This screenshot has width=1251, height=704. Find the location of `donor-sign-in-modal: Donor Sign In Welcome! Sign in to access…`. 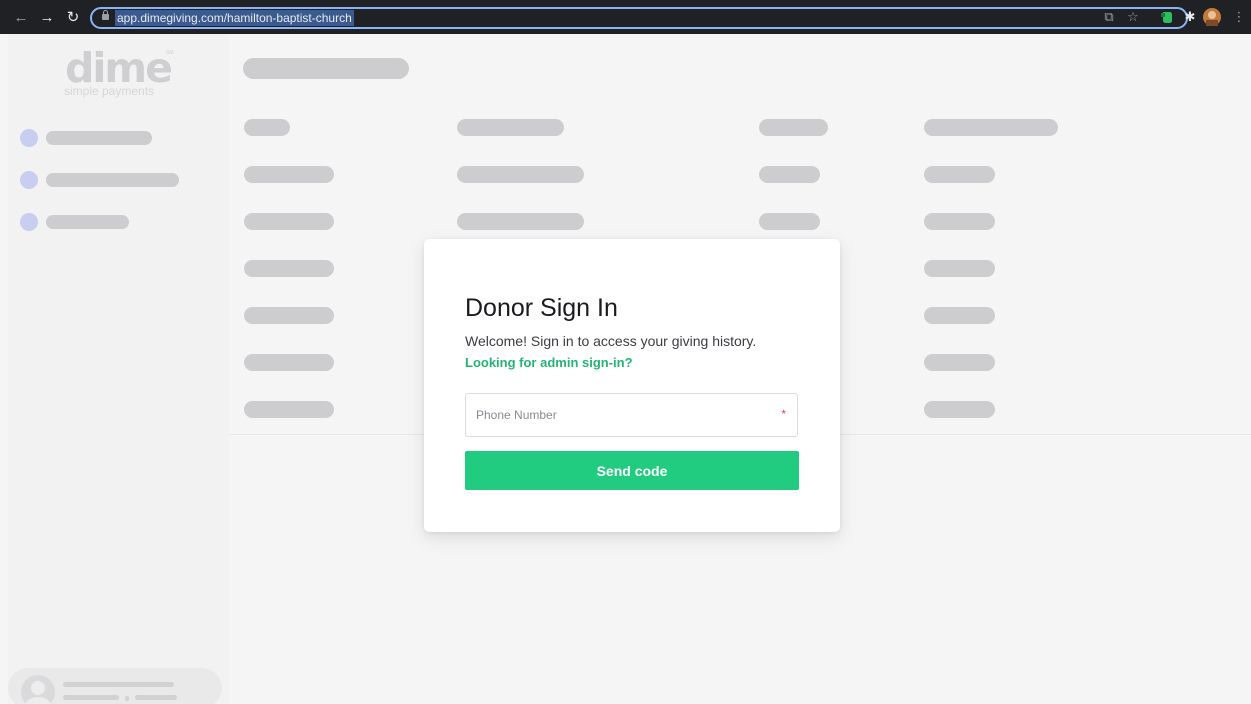

donor-sign-in-modal: Donor Sign In Welcome! Sign in to access… is located at coordinates (632, 385).